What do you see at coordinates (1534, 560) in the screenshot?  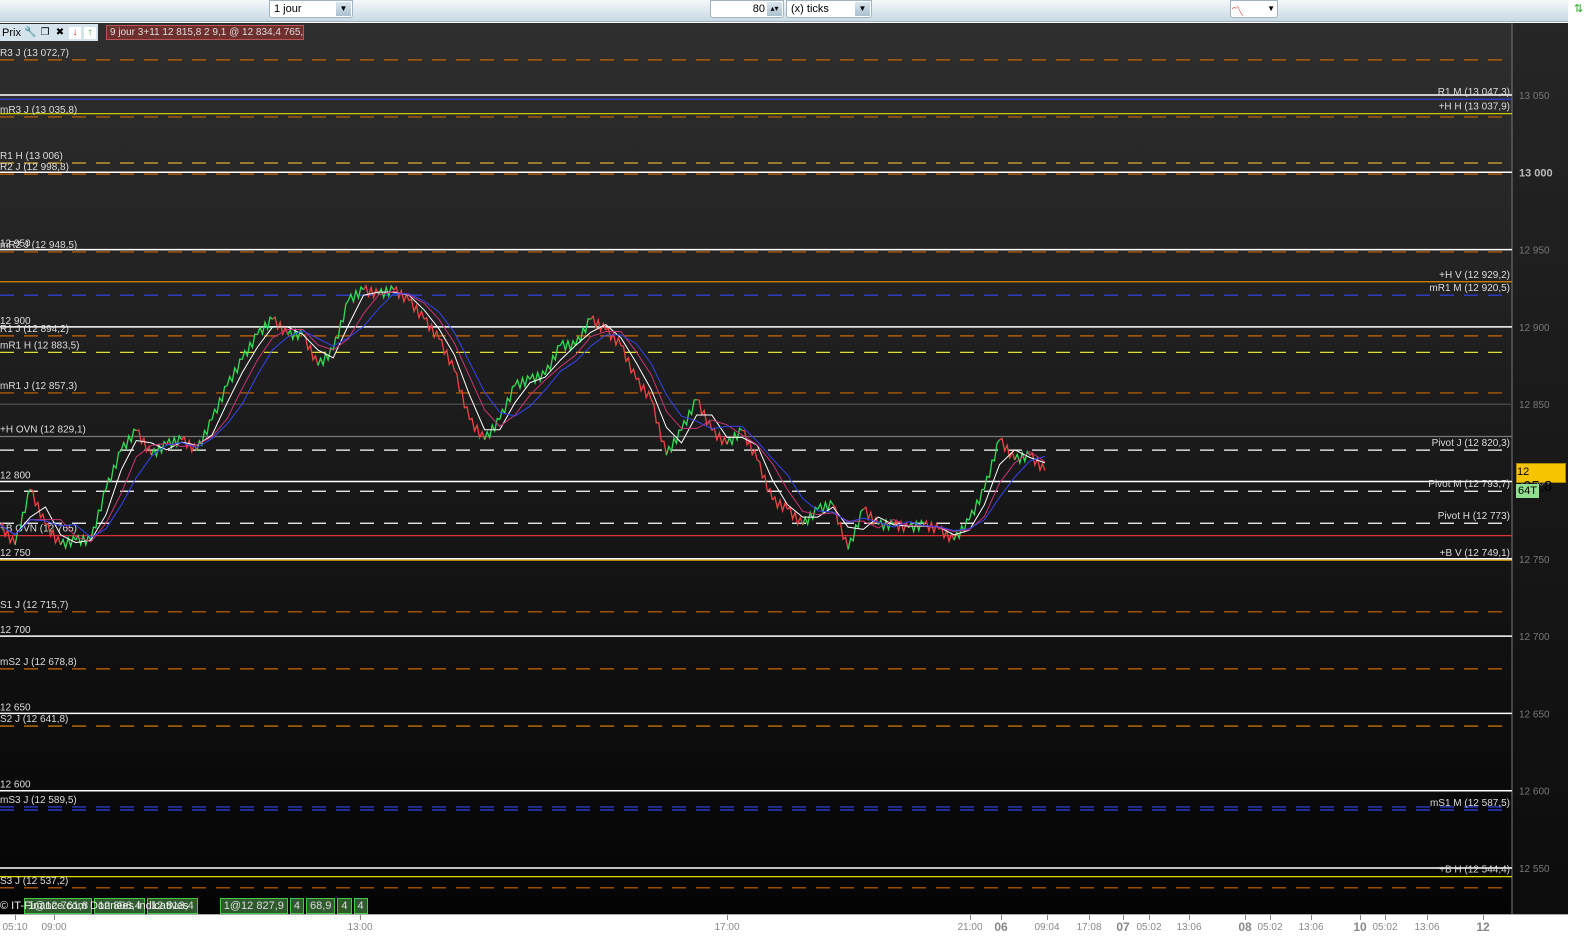 I see `y-tick-label: 12 750` at bounding box center [1534, 560].